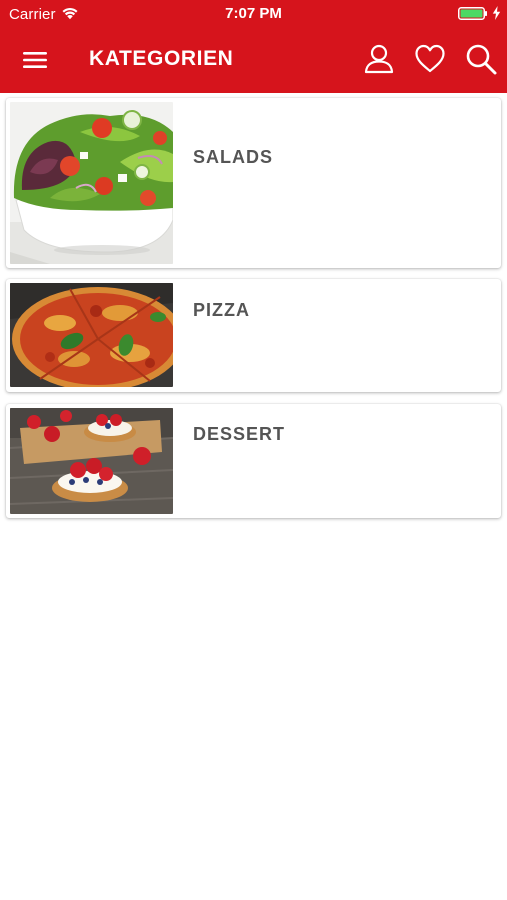 The height and width of the screenshot is (900, 507). What do you see at coordinates (91, 183) in the screenshot?
I see `salad-bowl-image` at bounding box center [91, 183].